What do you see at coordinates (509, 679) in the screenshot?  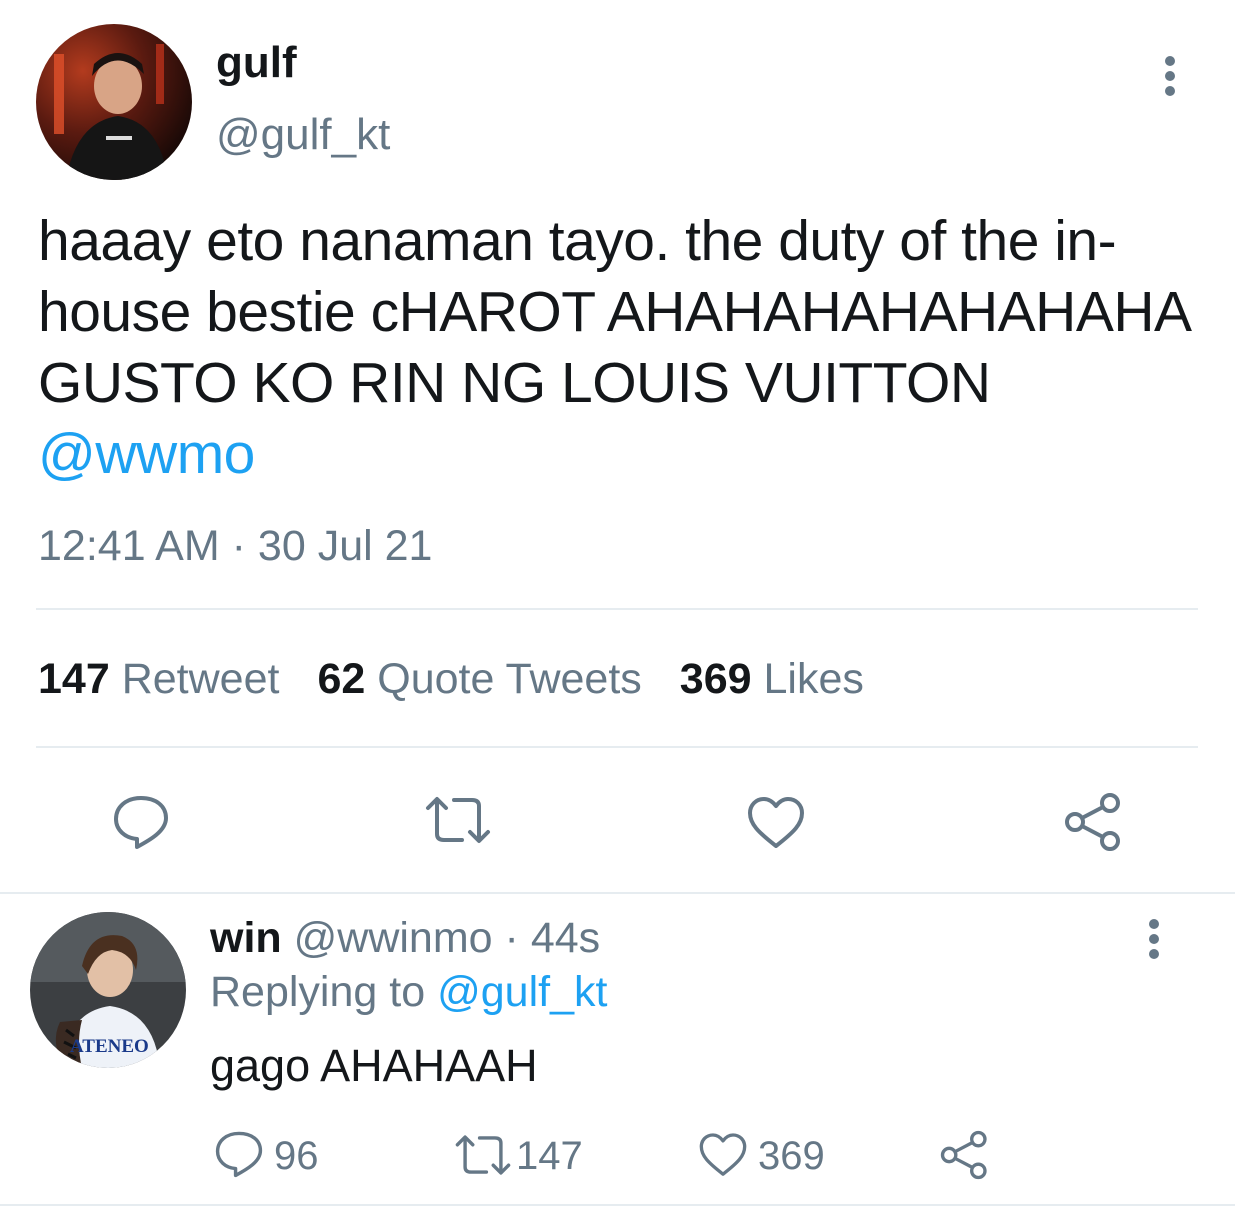 I see `quotes-label: Quote Tweets` at bounding box center [509, 679].